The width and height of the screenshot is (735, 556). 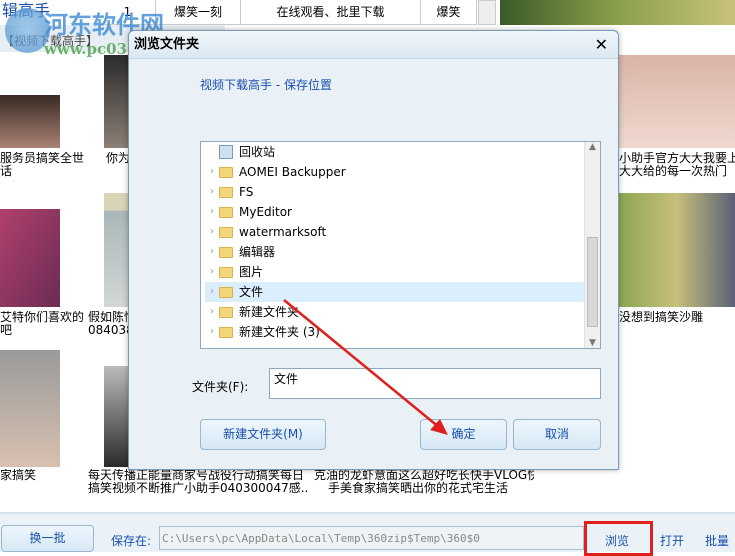 I want to click on browse-button: 浏览, so click(x=617, y=540).